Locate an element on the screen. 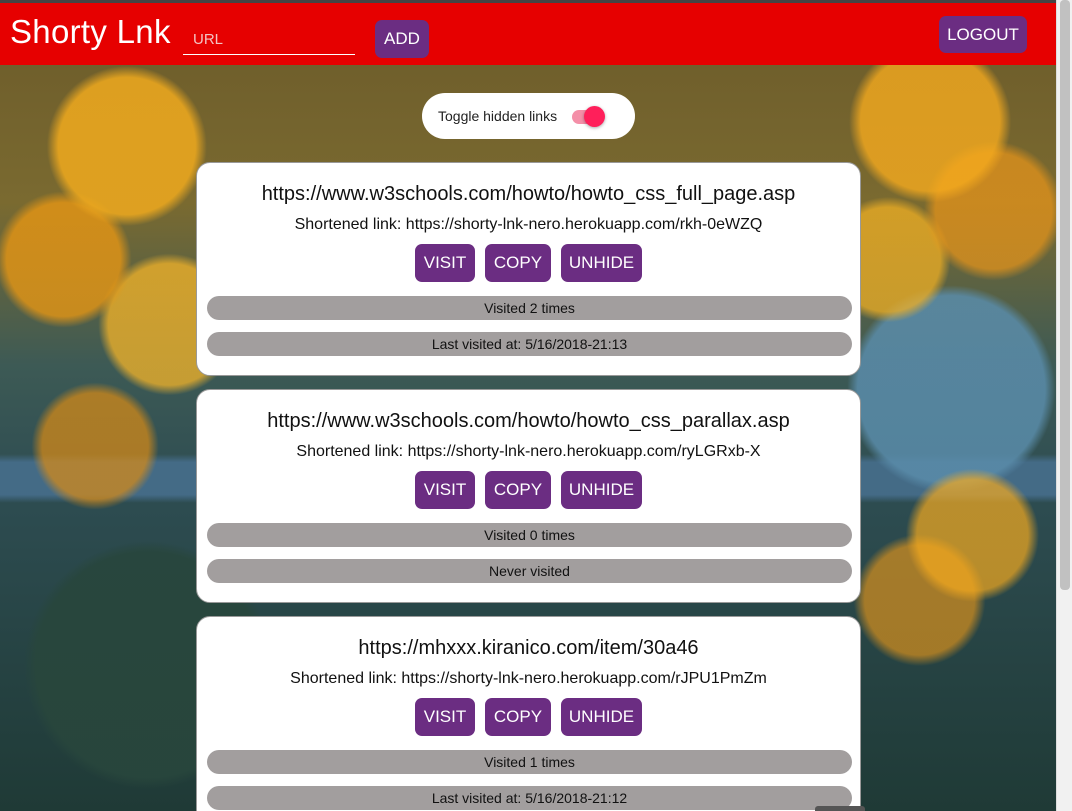 The height and width of the screenshot is (811, 1072). last-visited: Last visited at: 5/16/2018-21:12 is located at coordinates (529, 798).